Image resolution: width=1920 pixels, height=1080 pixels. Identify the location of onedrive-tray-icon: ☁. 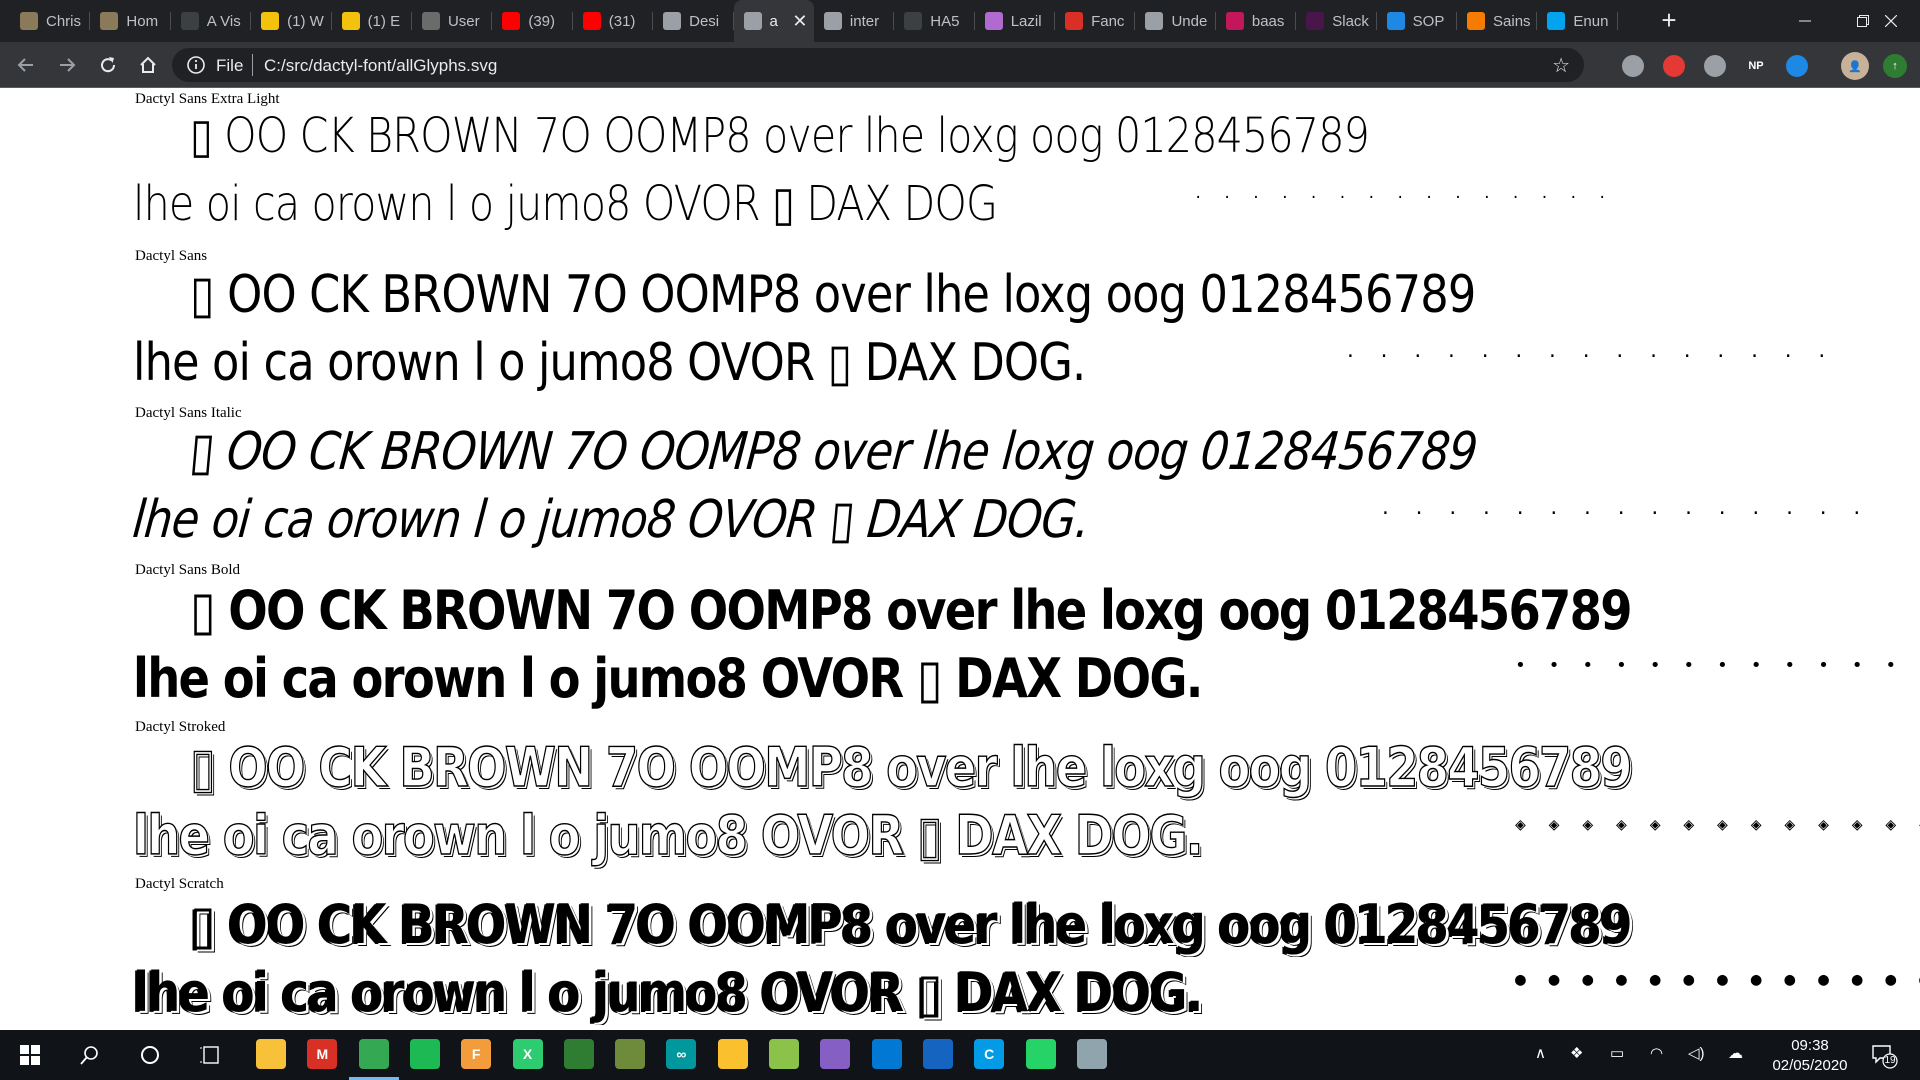
(1735, 1053).